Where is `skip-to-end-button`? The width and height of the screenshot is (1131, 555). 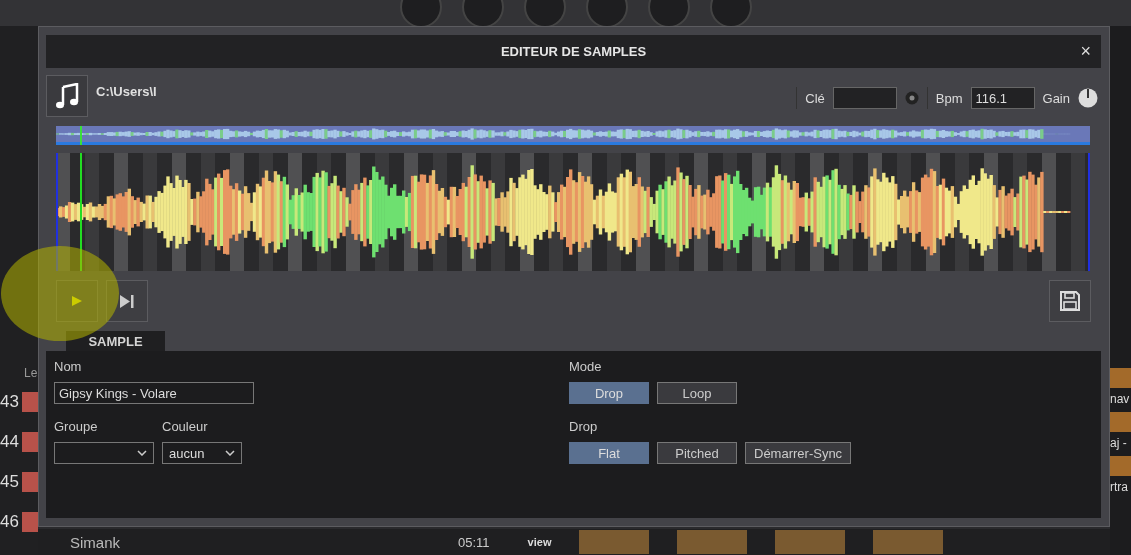
skip-to-end-button is located at coordinates (127, 301).